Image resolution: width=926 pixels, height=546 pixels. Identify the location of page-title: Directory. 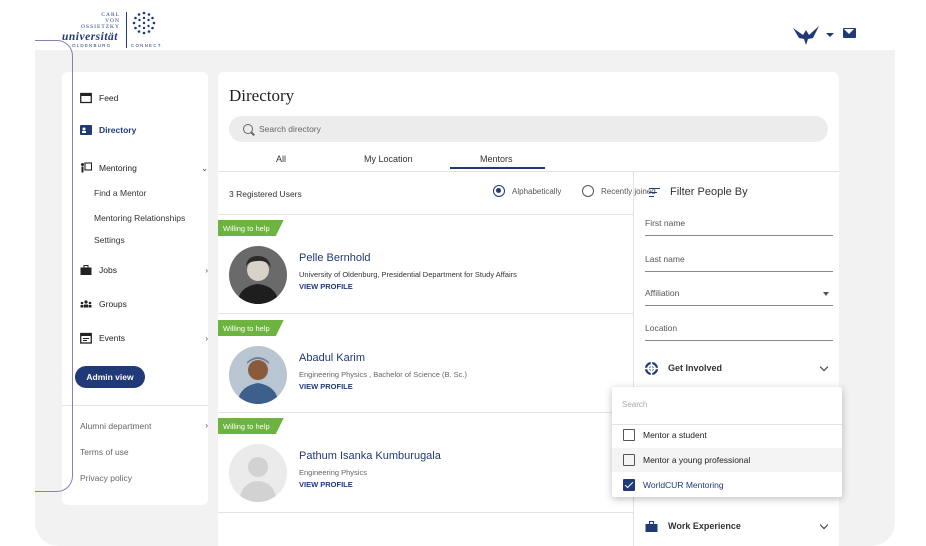
(262, 95).